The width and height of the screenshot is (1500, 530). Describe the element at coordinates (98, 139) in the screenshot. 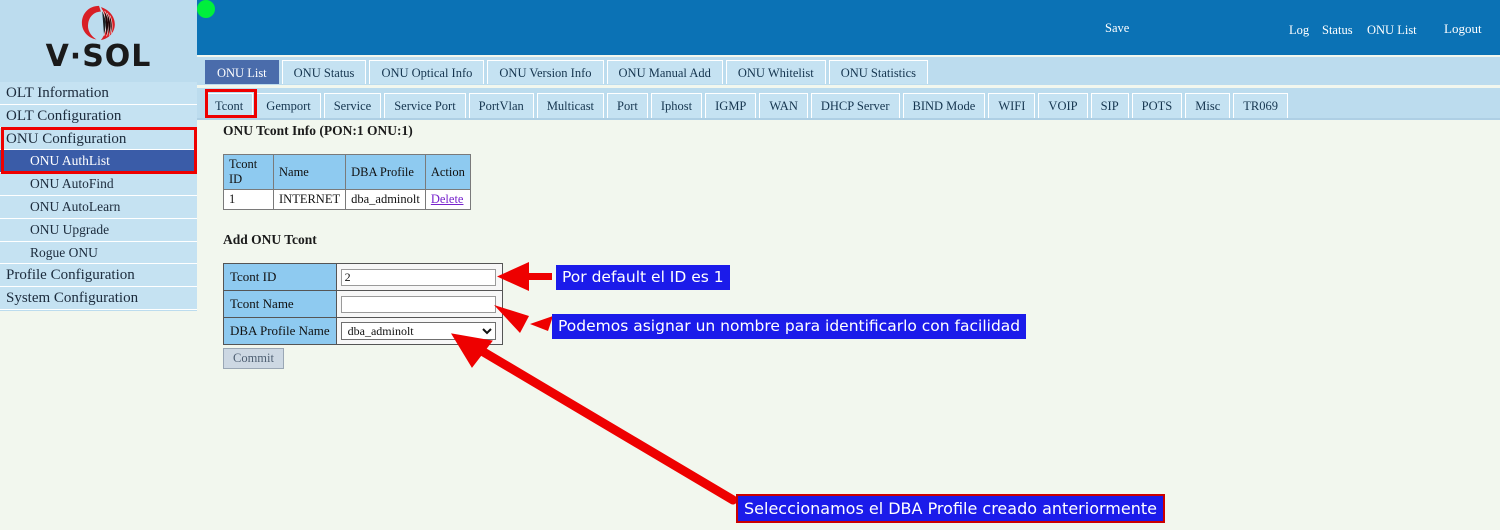

I see `sidebar-item-onu-configuration: ONU Configuration` at that location.